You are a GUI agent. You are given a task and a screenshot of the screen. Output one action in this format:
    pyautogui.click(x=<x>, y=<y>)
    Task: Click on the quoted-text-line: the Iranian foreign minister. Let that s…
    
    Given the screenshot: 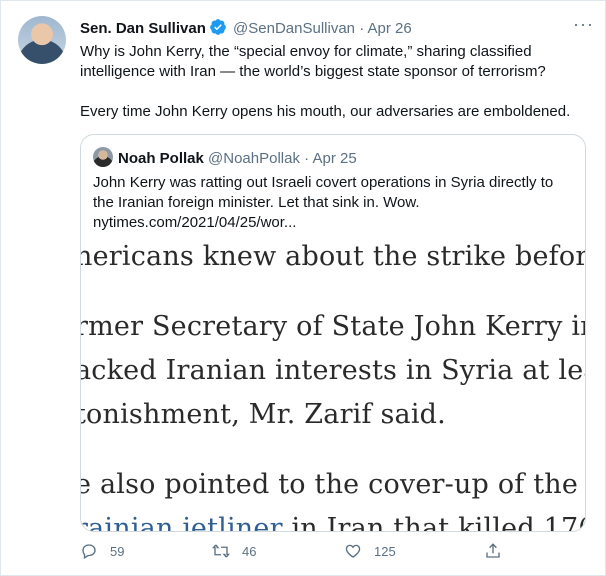 What is the action you would take?
    pyautogui.click(x=256, y=202)
    